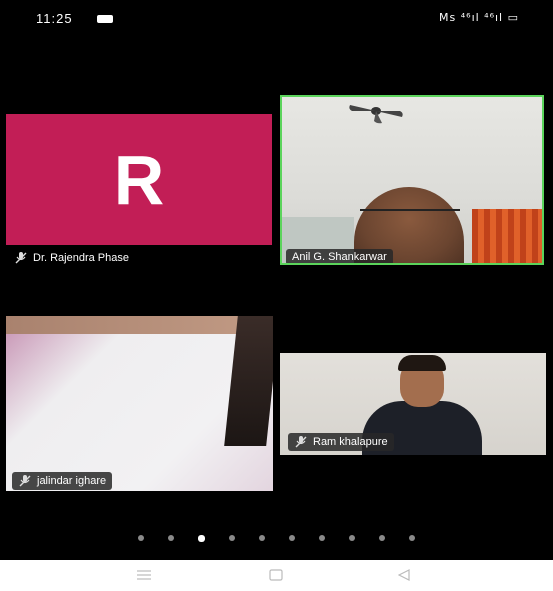 Image resolution: width=553 pixels, height=591 pixels. I want to click on participant-label: Ram khalapure, so click(350, 442).